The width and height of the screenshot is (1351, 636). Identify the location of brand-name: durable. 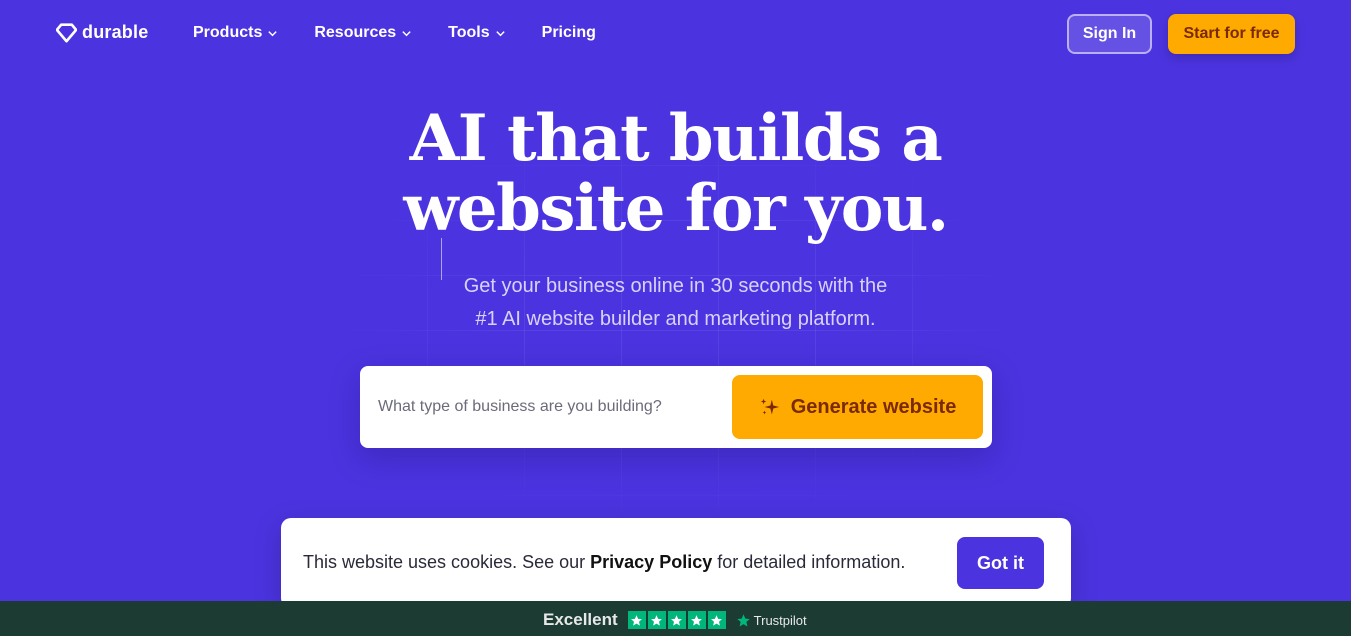
(115, 32).